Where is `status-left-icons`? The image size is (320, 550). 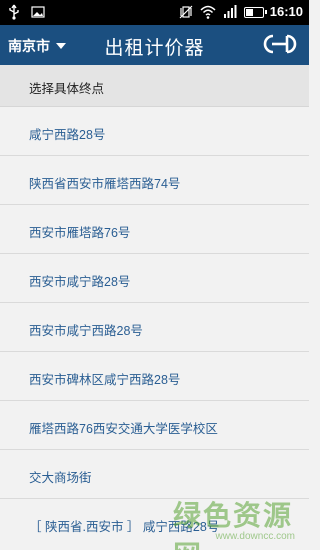
status-left-icons is located at coordinates (26, 12).